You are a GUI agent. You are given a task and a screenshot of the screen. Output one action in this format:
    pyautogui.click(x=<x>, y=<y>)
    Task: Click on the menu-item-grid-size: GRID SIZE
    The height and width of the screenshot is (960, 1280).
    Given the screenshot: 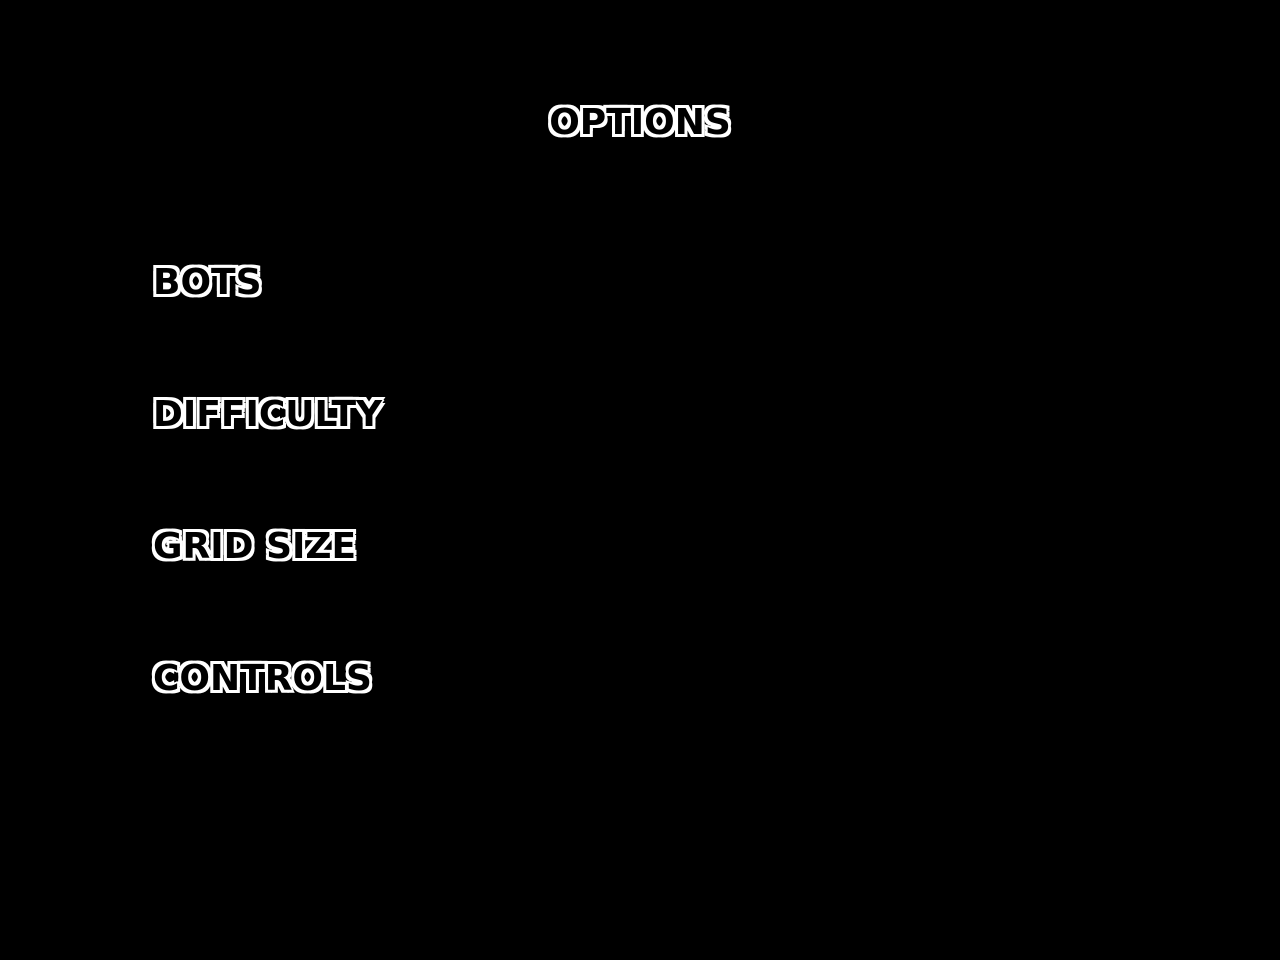 What is the action you would take?
    pyautogui.click(x=254, y=547)
    